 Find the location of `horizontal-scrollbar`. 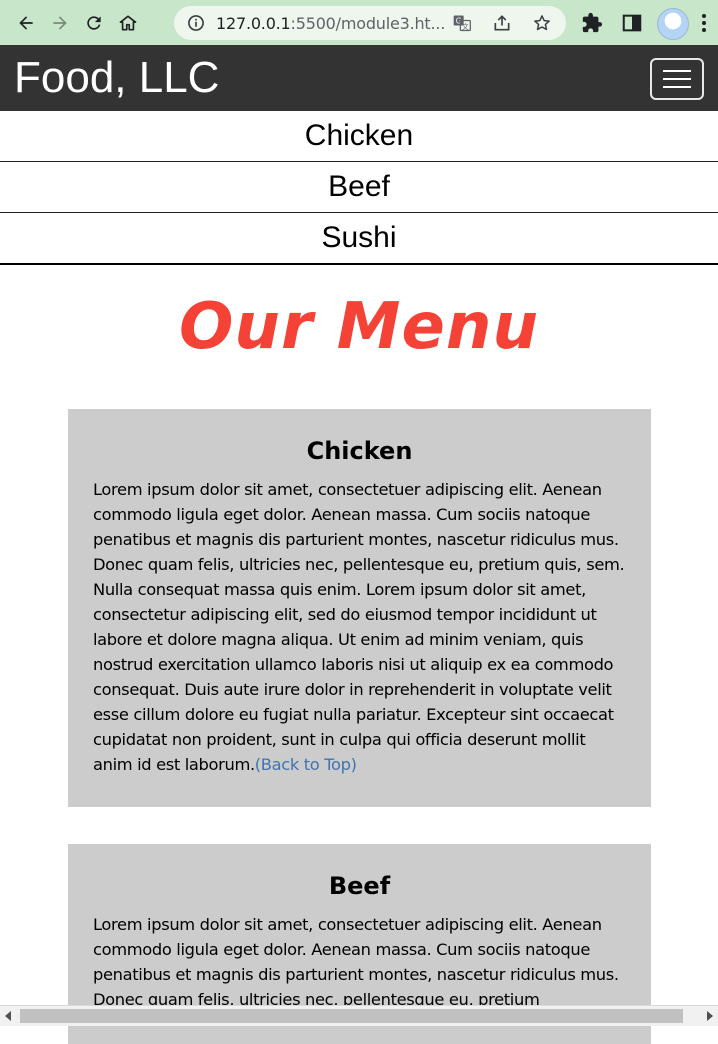

horizontal-scrollbar is located at coordinates (359, 1015).